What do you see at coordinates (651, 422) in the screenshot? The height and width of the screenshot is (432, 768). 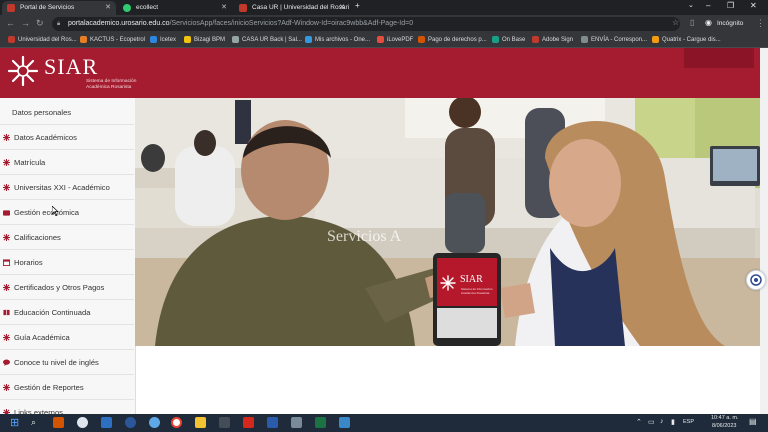 I see `network-icon: ▭` at bounding box center [651, 422].